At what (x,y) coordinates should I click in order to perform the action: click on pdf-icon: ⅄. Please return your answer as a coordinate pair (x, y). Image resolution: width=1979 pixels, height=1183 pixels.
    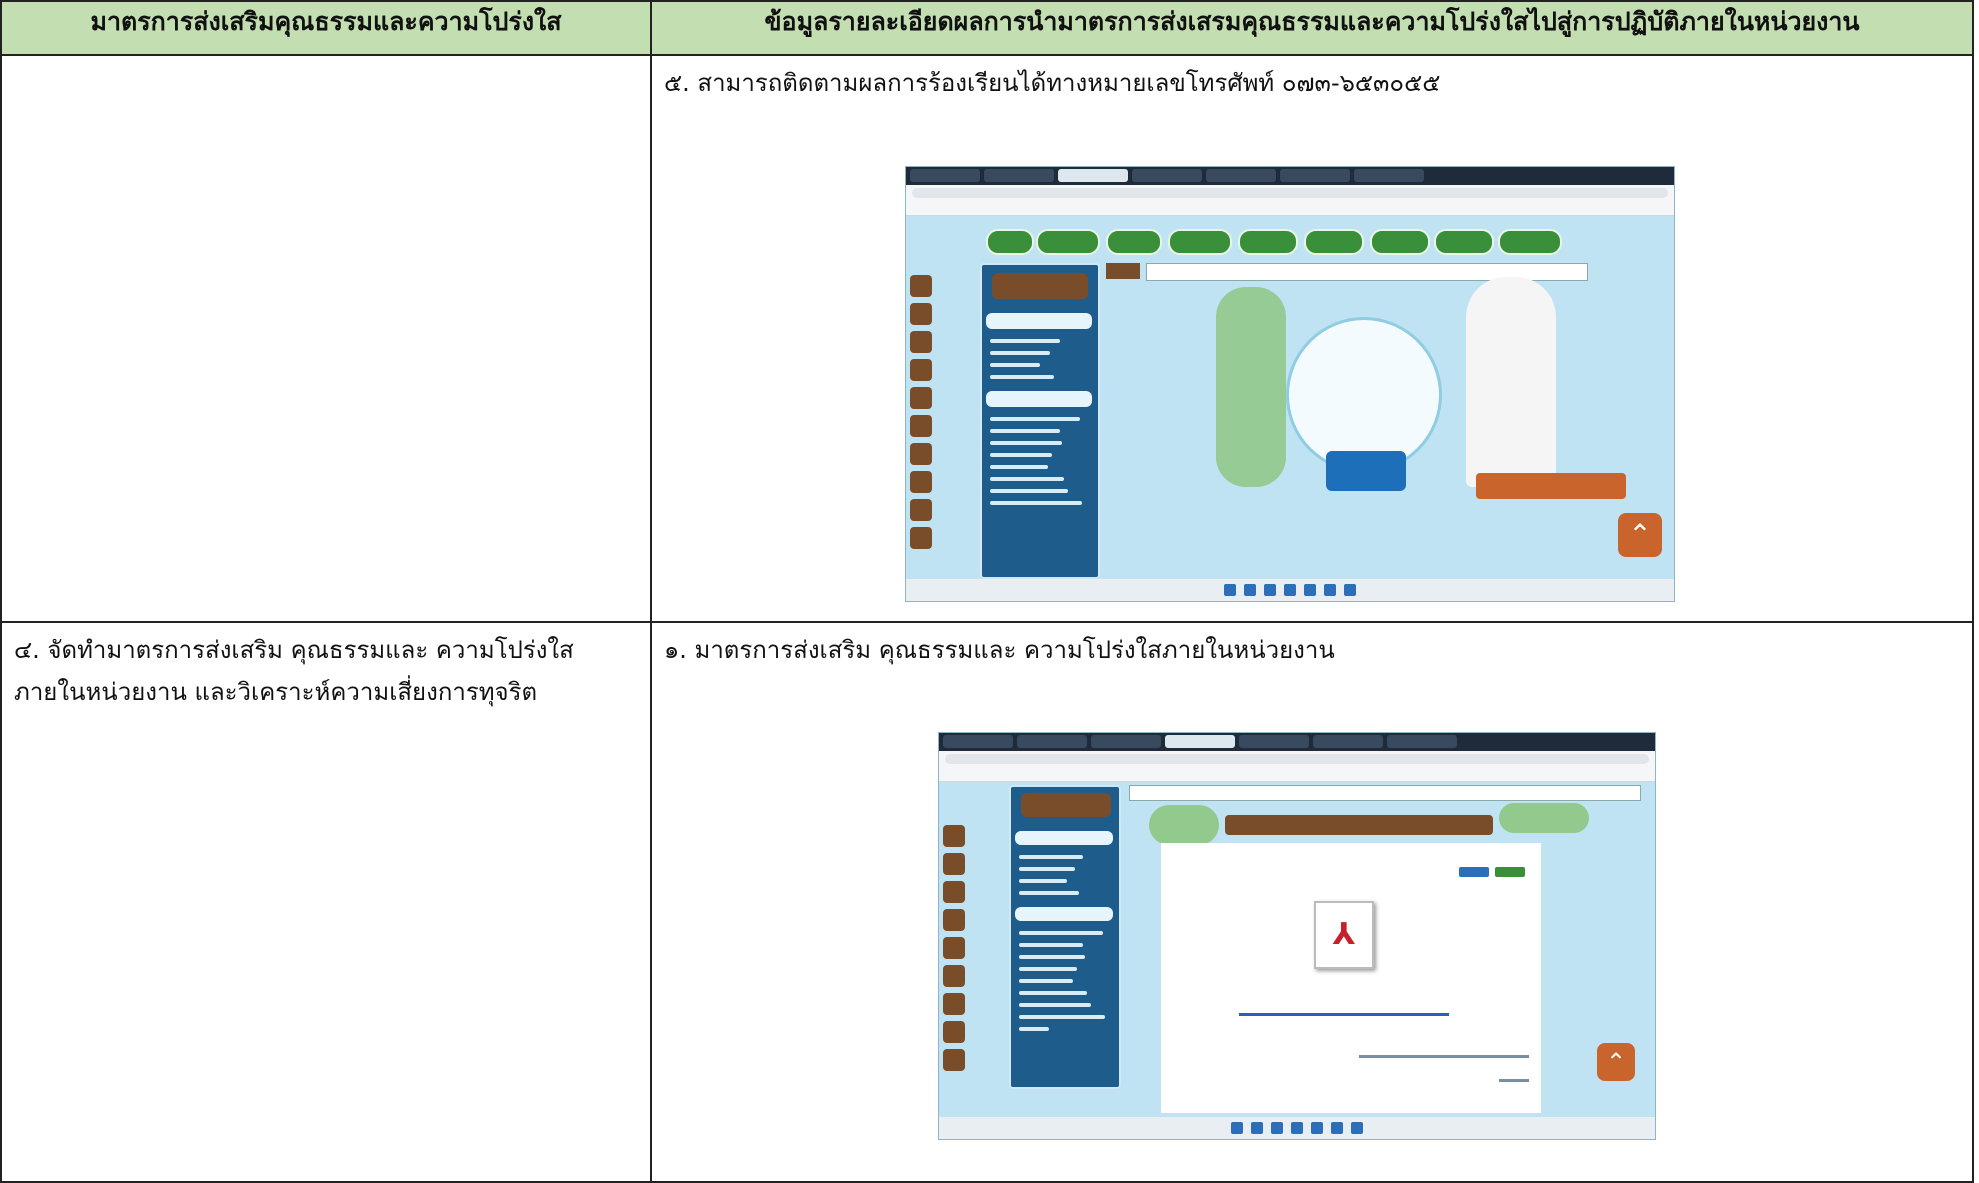
    Looking at the image, I should click on (1344, 935).